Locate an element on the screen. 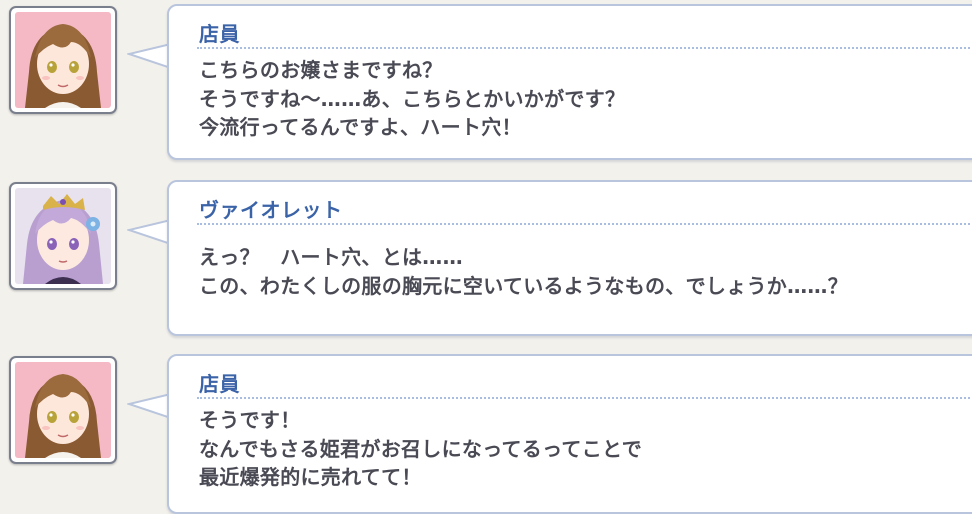  dialogue-line: そうです！ is located at coordinates (250, 420).